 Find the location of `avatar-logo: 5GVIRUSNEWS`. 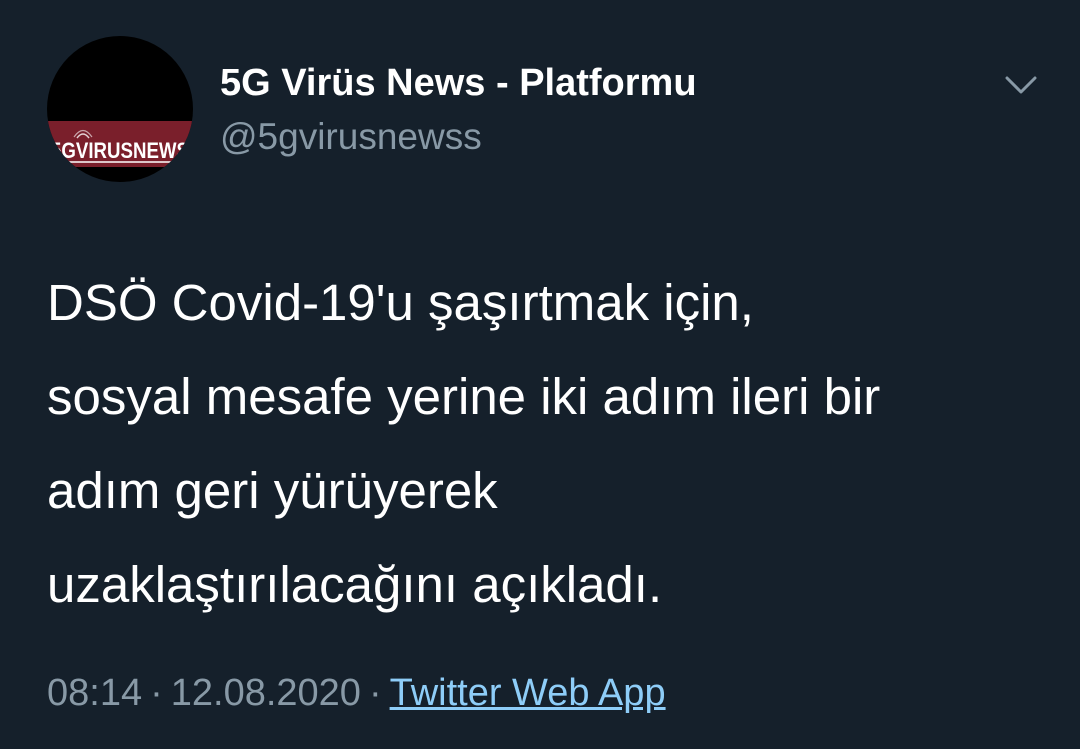

avatar-logo: 5GVIRUSNEWS is located at coordinates (120, 146).